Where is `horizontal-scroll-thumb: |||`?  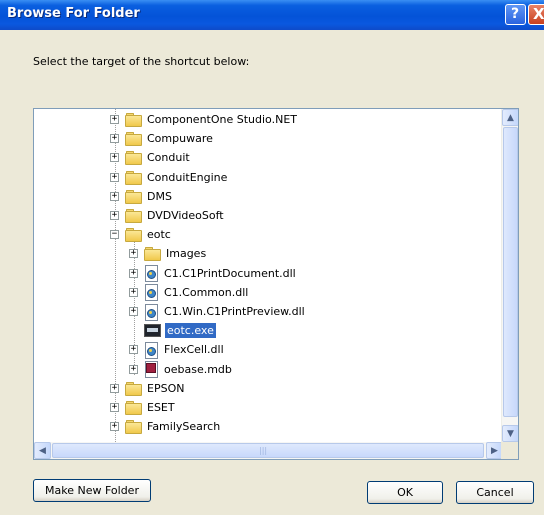
horizontal-scroll-thumb: ||| is located at coordinates (268, 450).